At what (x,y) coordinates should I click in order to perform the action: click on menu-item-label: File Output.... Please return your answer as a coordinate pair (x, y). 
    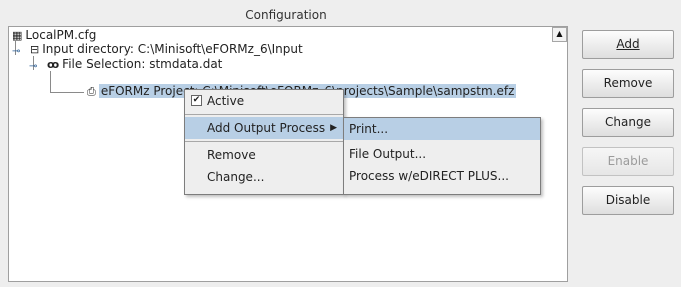
    Looking at the image, I should click on (388, 154).